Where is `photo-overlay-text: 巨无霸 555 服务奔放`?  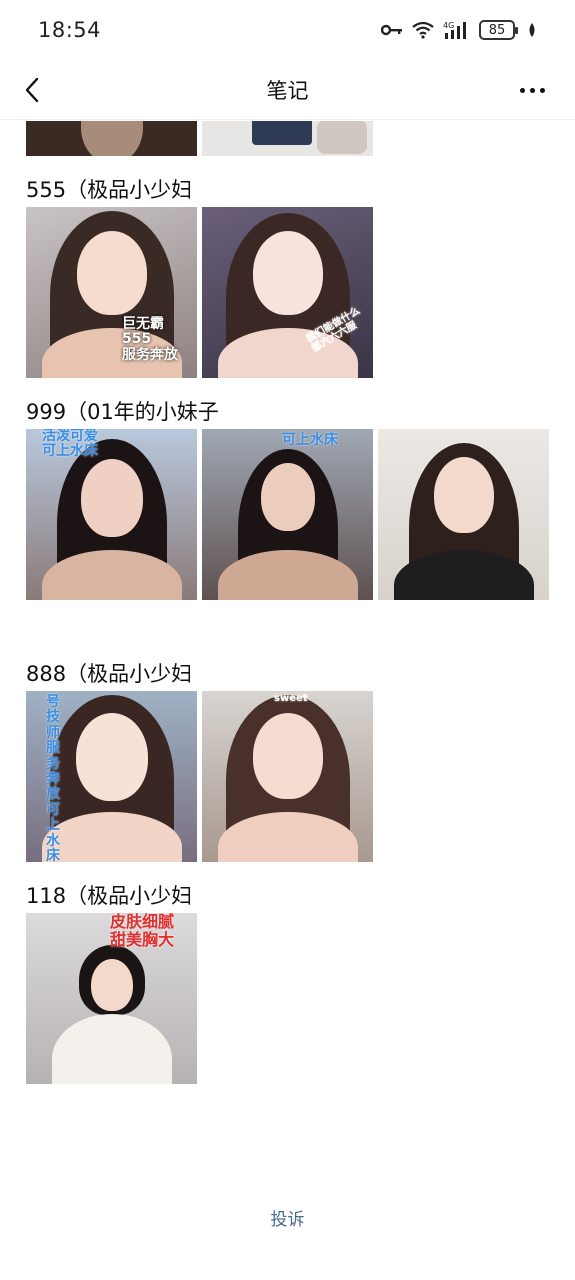
photo-overlay-text: 巨无霸 555 服务奔放 is located at coordinates (150, 339).